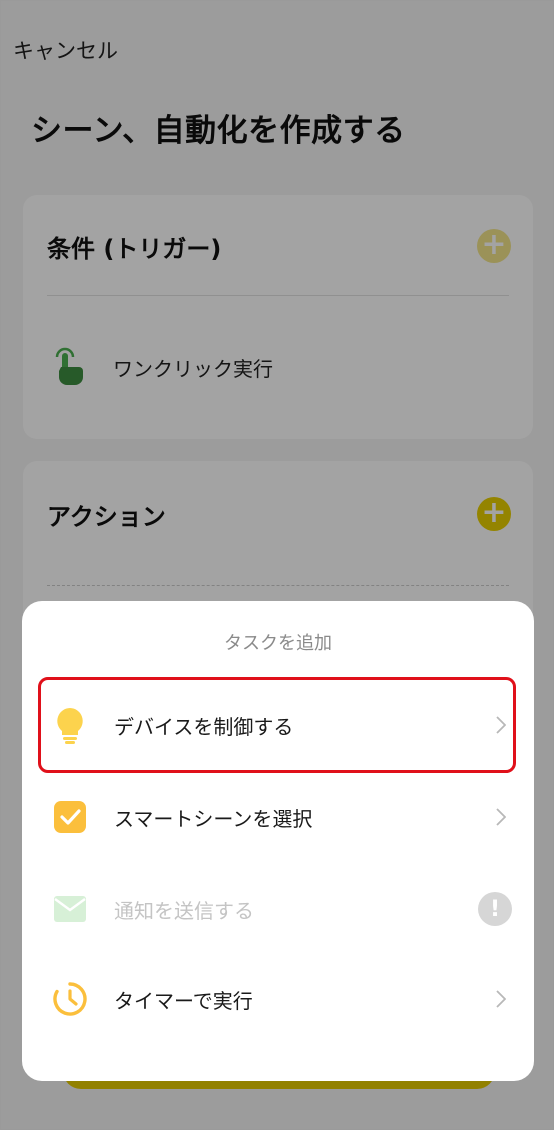 This screenshot has width=554, height=1130. Describe the element at coordinates (278, 999) in the screenshot. I see `option-run-timer: タイマーで実行` at that location.